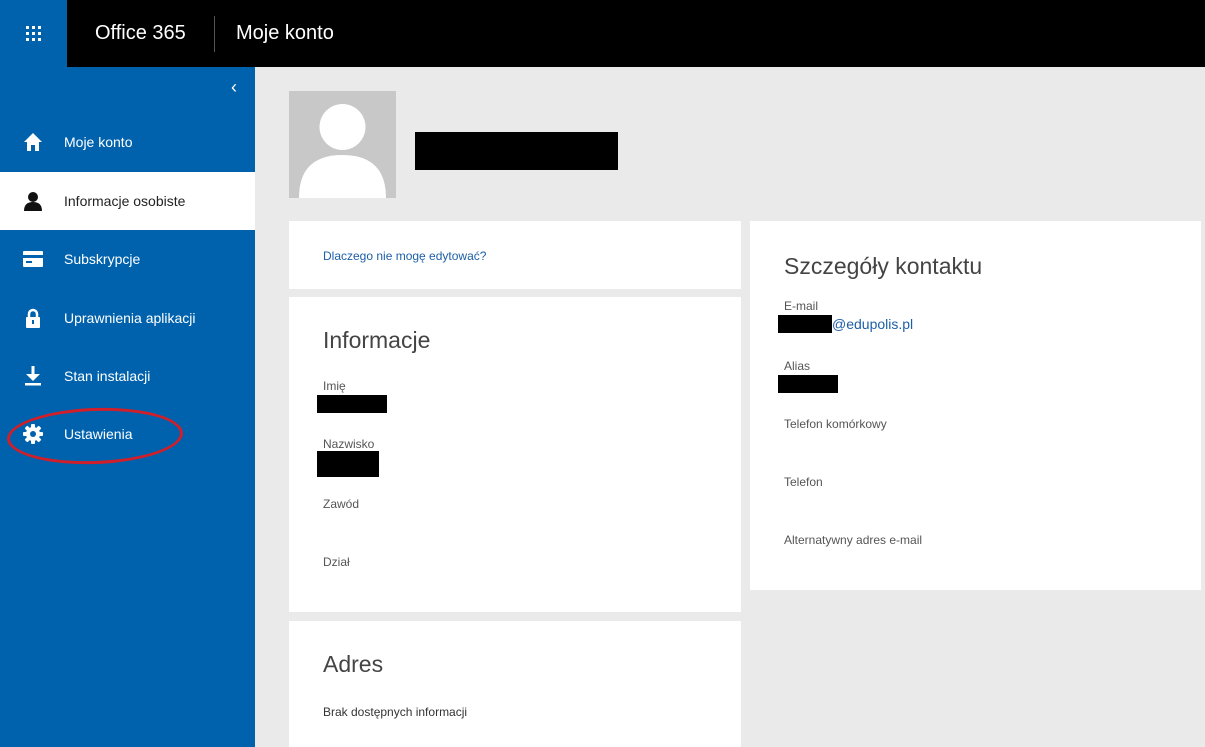 This screenshot has height=747, width=1205. Describe the element at coordinates (395, 712) in the screenshot. I see `no-info-text: Brak dostępnych informacji` at that location.